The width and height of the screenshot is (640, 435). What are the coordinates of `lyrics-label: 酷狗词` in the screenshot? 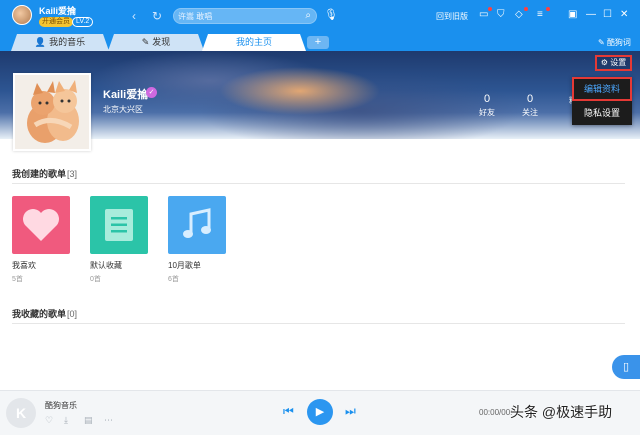 It's located at (618, 42).